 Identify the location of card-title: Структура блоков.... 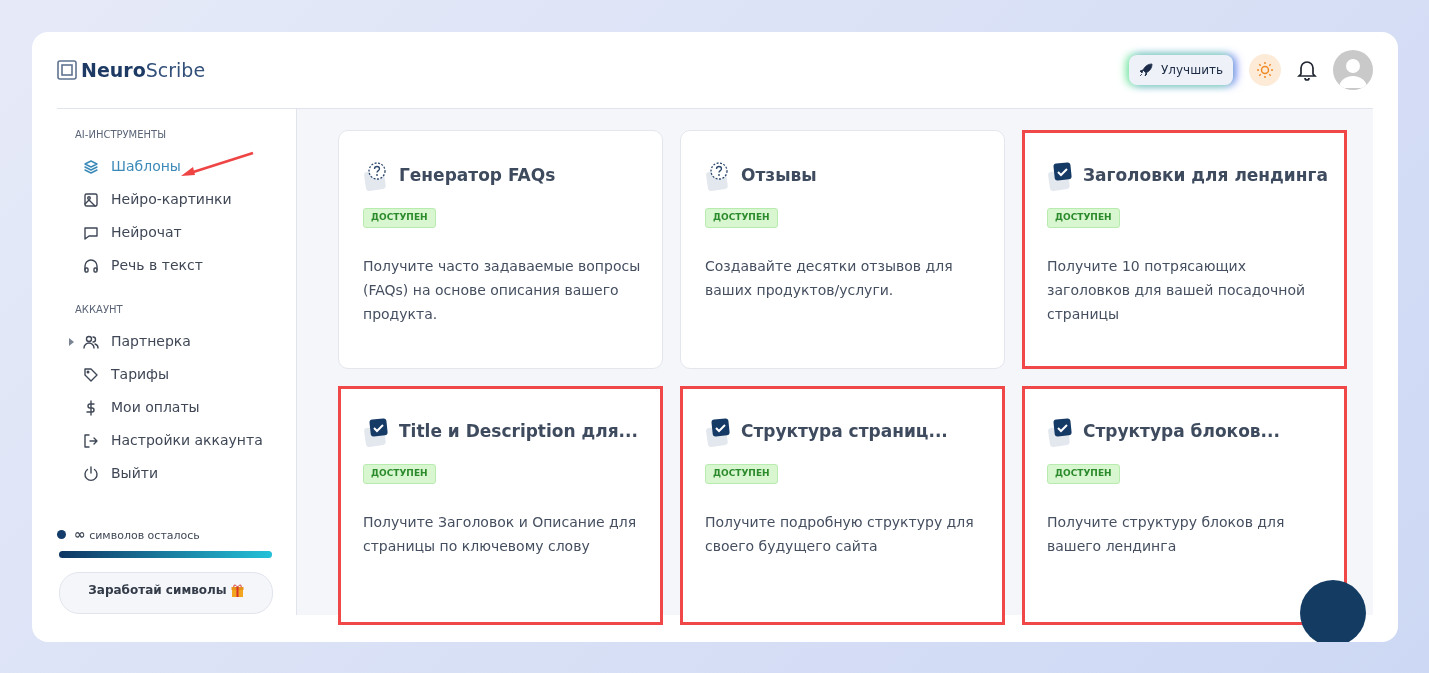
(1181, 432).